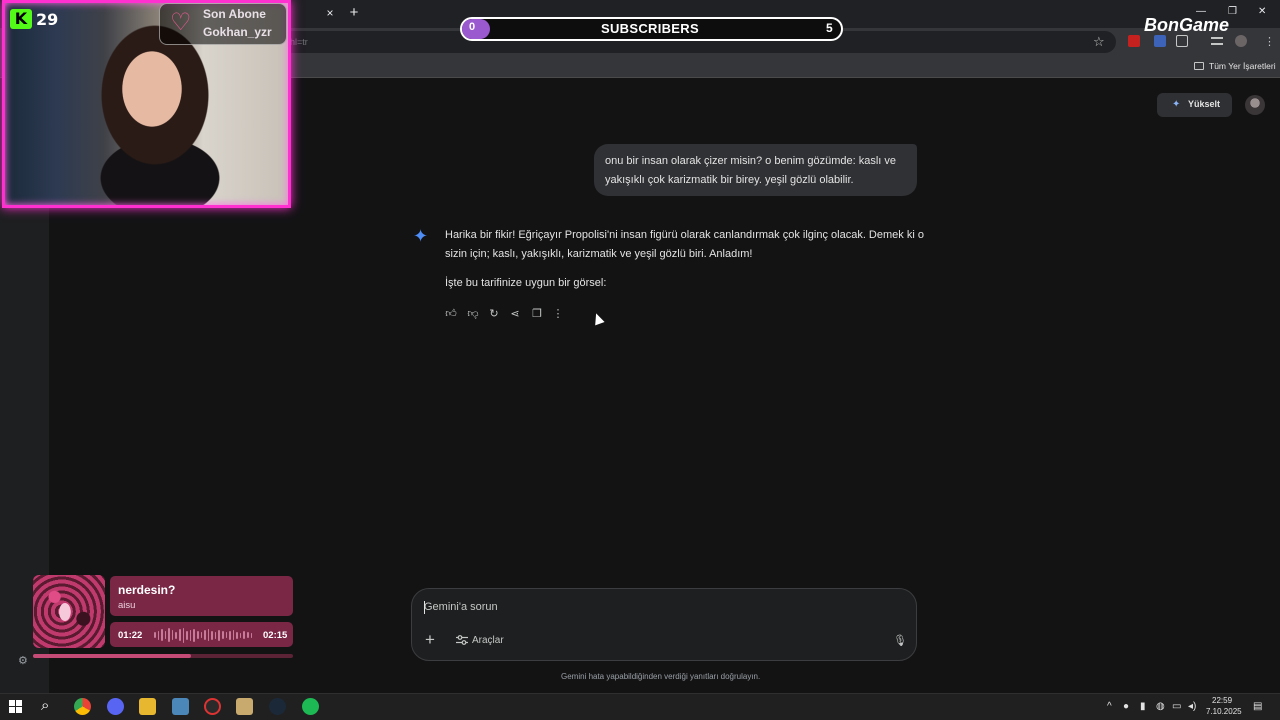 The width and height of the screenshot is (1280, 720). I want to click on new-tab-button: +, so click(354, 13).